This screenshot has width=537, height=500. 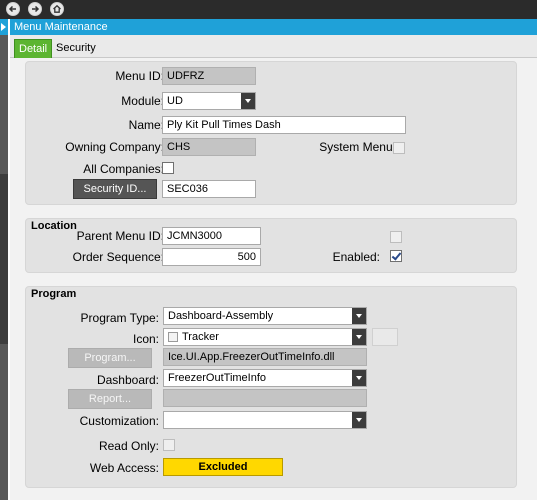 What do you see at coordinates (209, 101) in the screenshot?
I see `module-dropdown: UD` at bounding box center [209, 101].